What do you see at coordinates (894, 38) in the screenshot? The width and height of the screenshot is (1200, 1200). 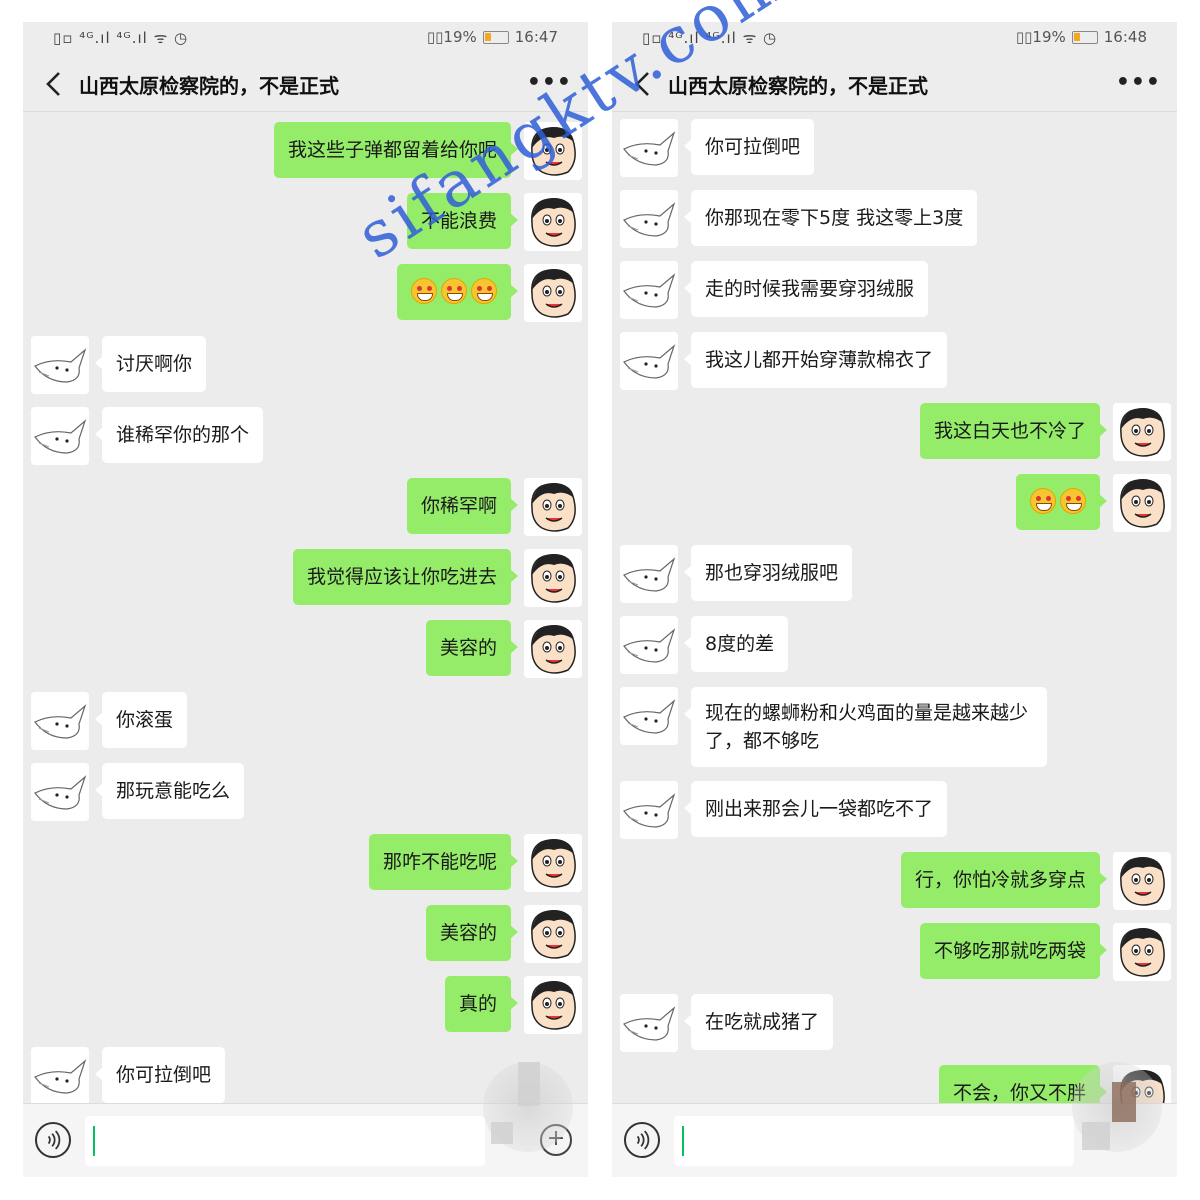 I see `status-bar: ▯▫ ⁴ᴳ.ıl ⁴ᴳ.ıl ᯤ ◷ ▯▯19% 16:48` at bounding box center [894, 38].